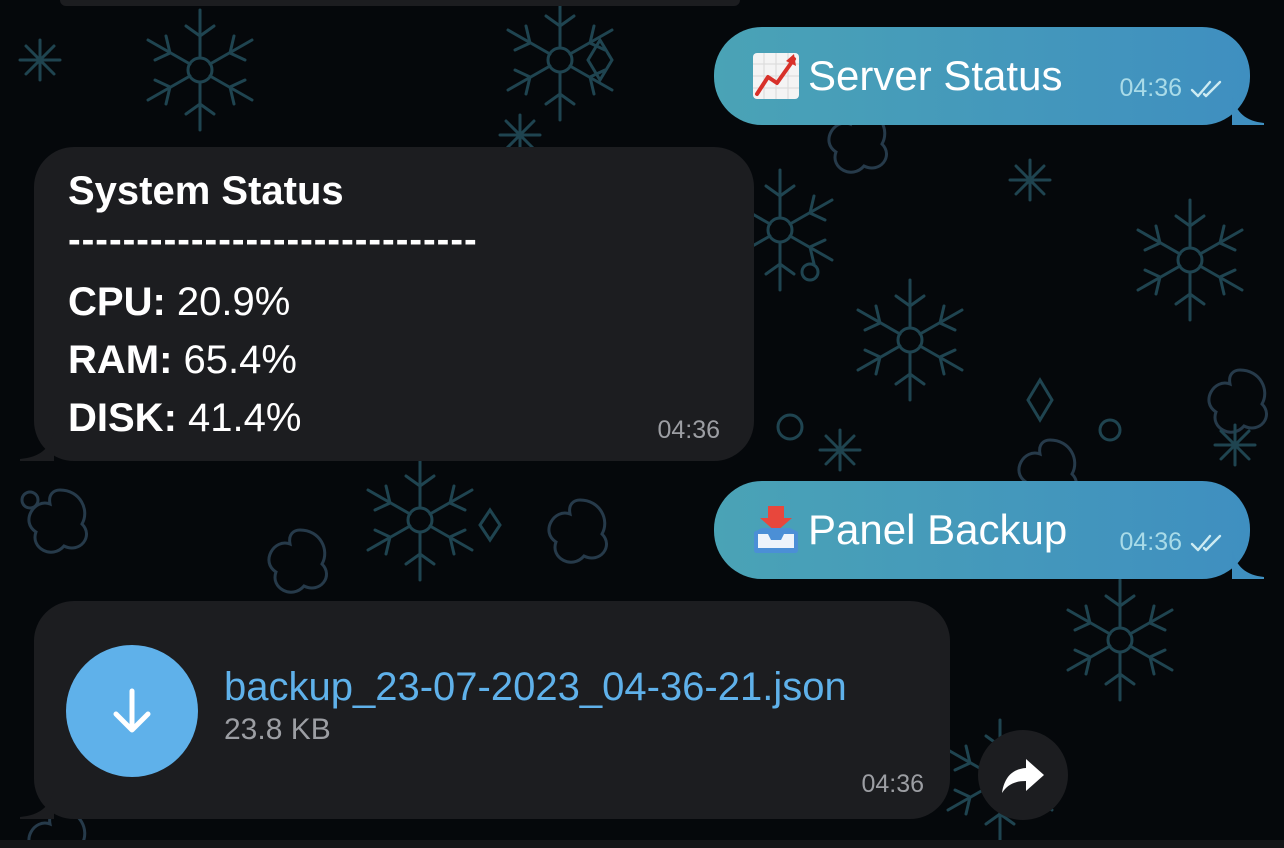 Image resolution: width=1284 pixels, height=848 pixels. I want to click on outgoing-message-panel-backup: Panel Backup 04:36, so click(989, 530).